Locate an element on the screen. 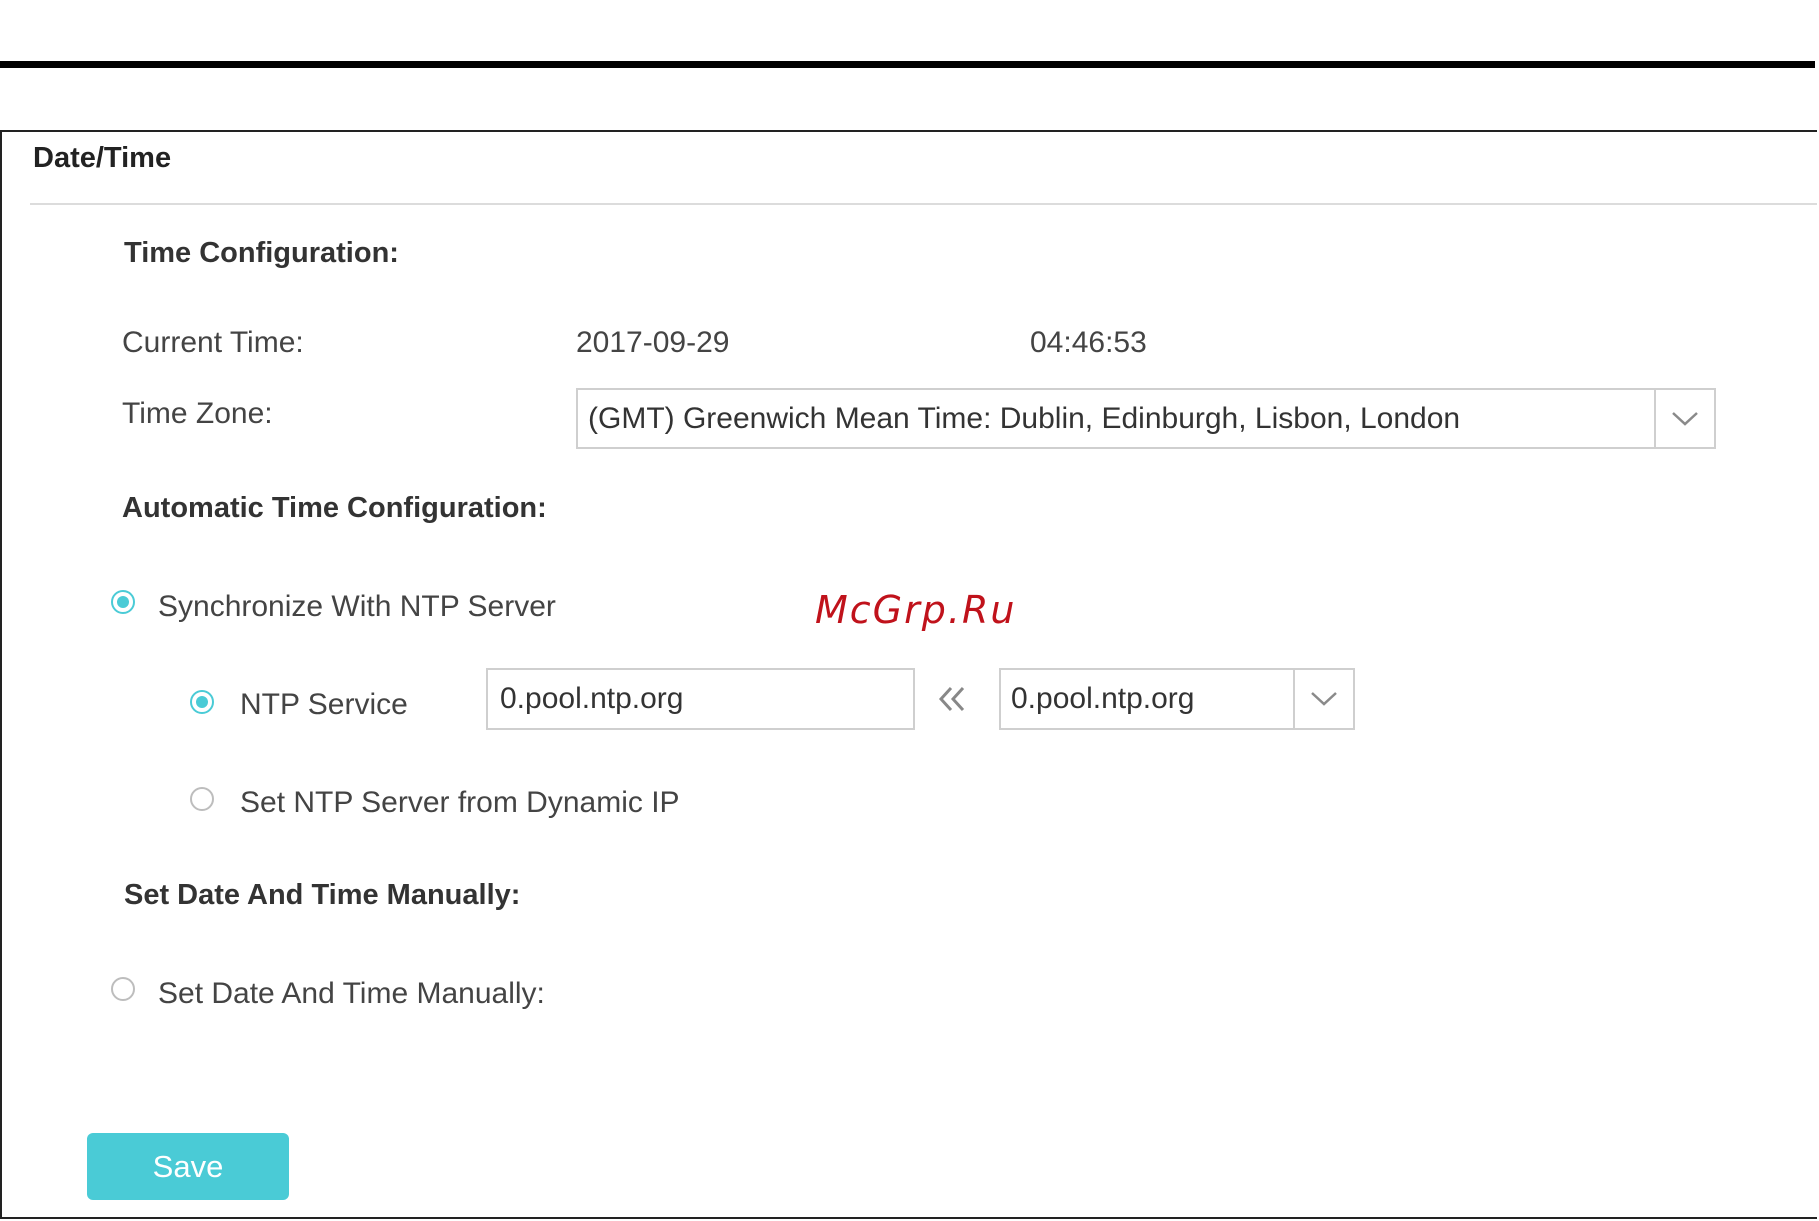 The width and height of the screenshot is (1819, 1221). automatic-time-configuration-heading: Automatic Time Configuration: is located at coordinates (334, 508).